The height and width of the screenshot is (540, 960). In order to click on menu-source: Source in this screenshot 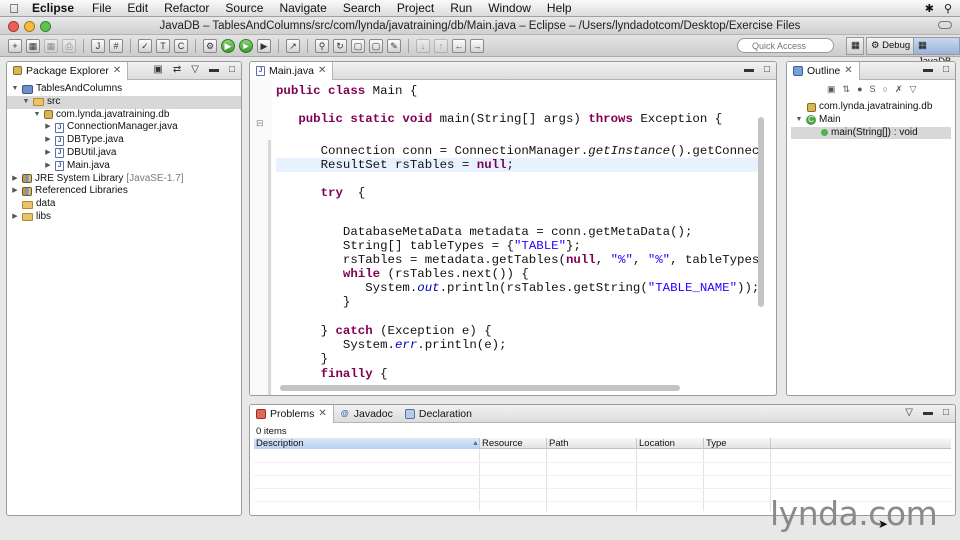, I will do `click(244, 8)`.